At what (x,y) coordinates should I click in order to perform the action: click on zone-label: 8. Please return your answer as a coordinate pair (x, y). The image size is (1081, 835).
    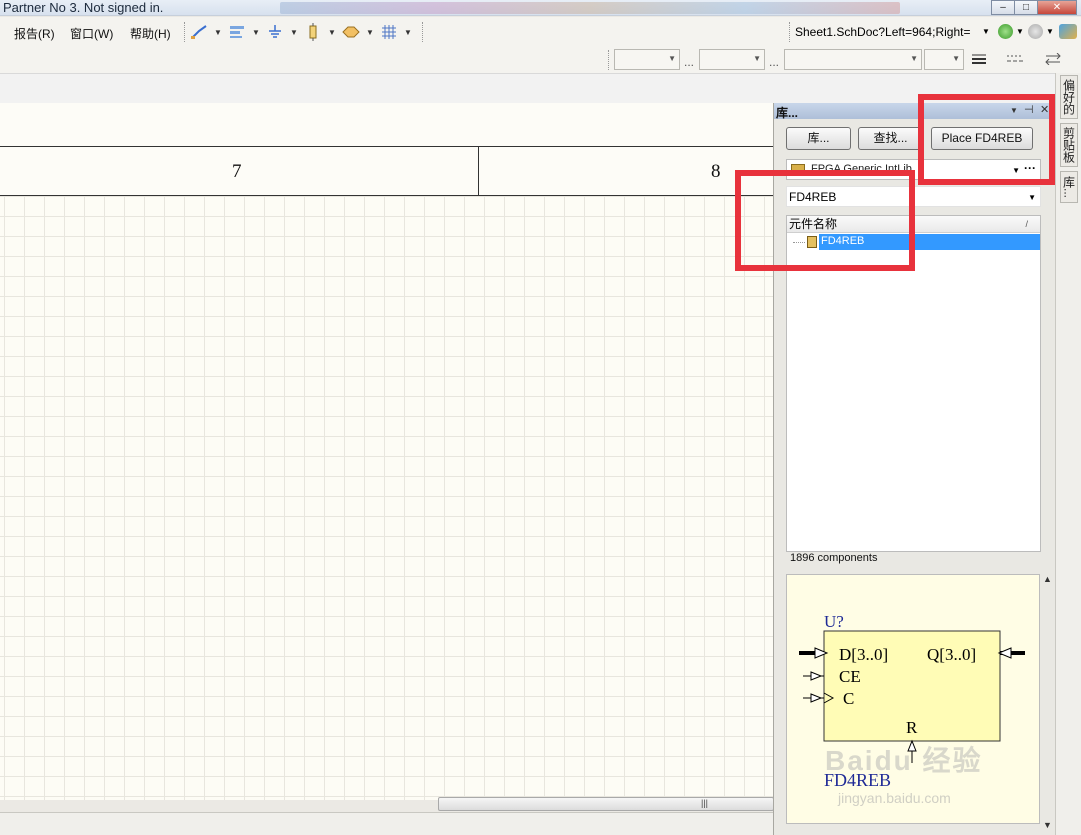
    Looking at the image, I should click on (716, 171).